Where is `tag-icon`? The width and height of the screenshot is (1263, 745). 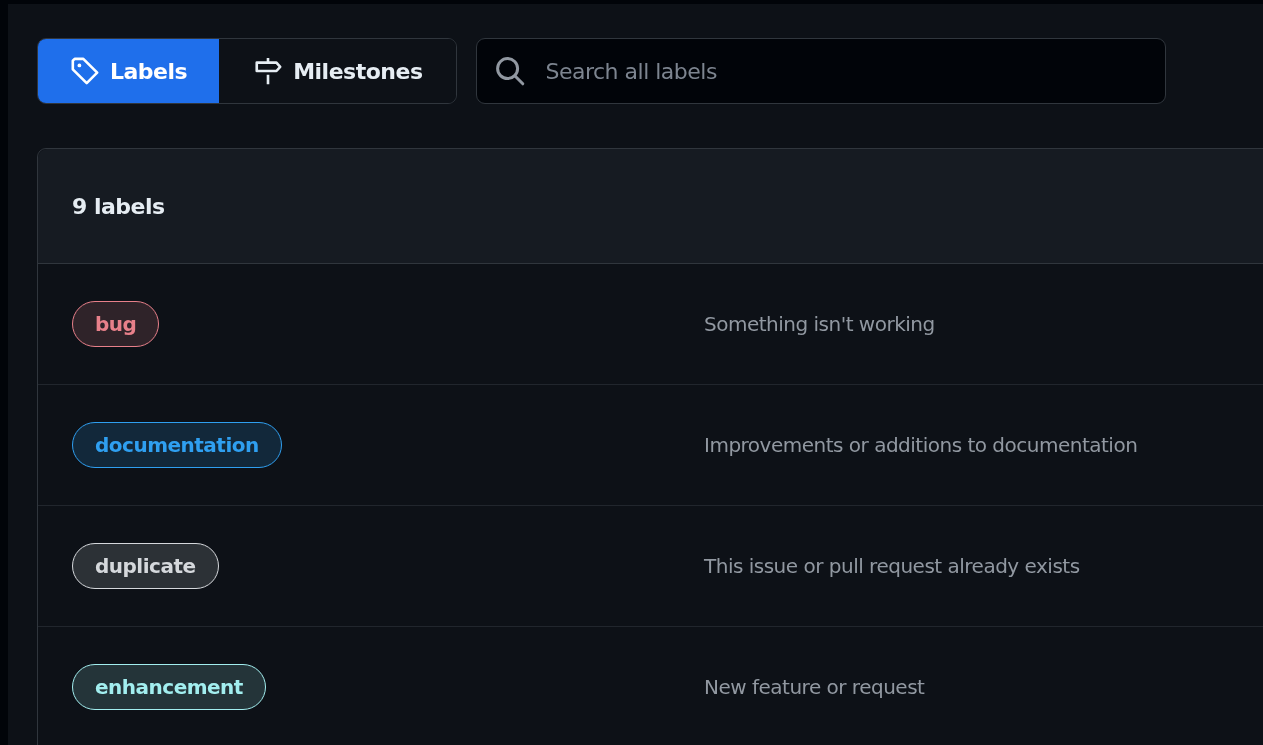
tag-icon is located at coordinates (85, 71).